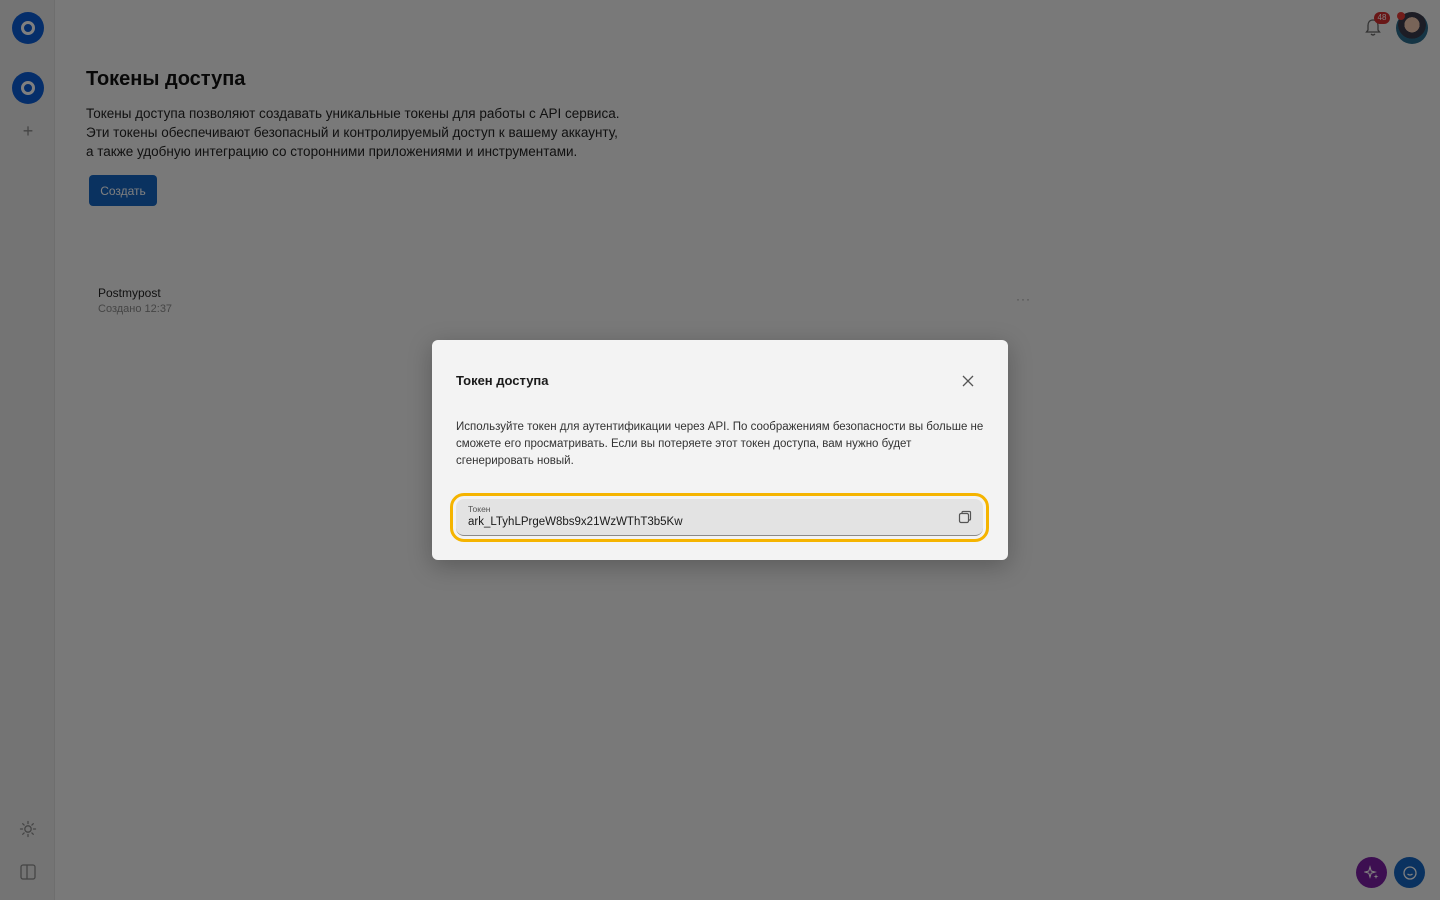 This screenshot has height=900, width=1440. Describe the element at coordinates (968, 381) in the screenshot. I see `close-icon` at that location.